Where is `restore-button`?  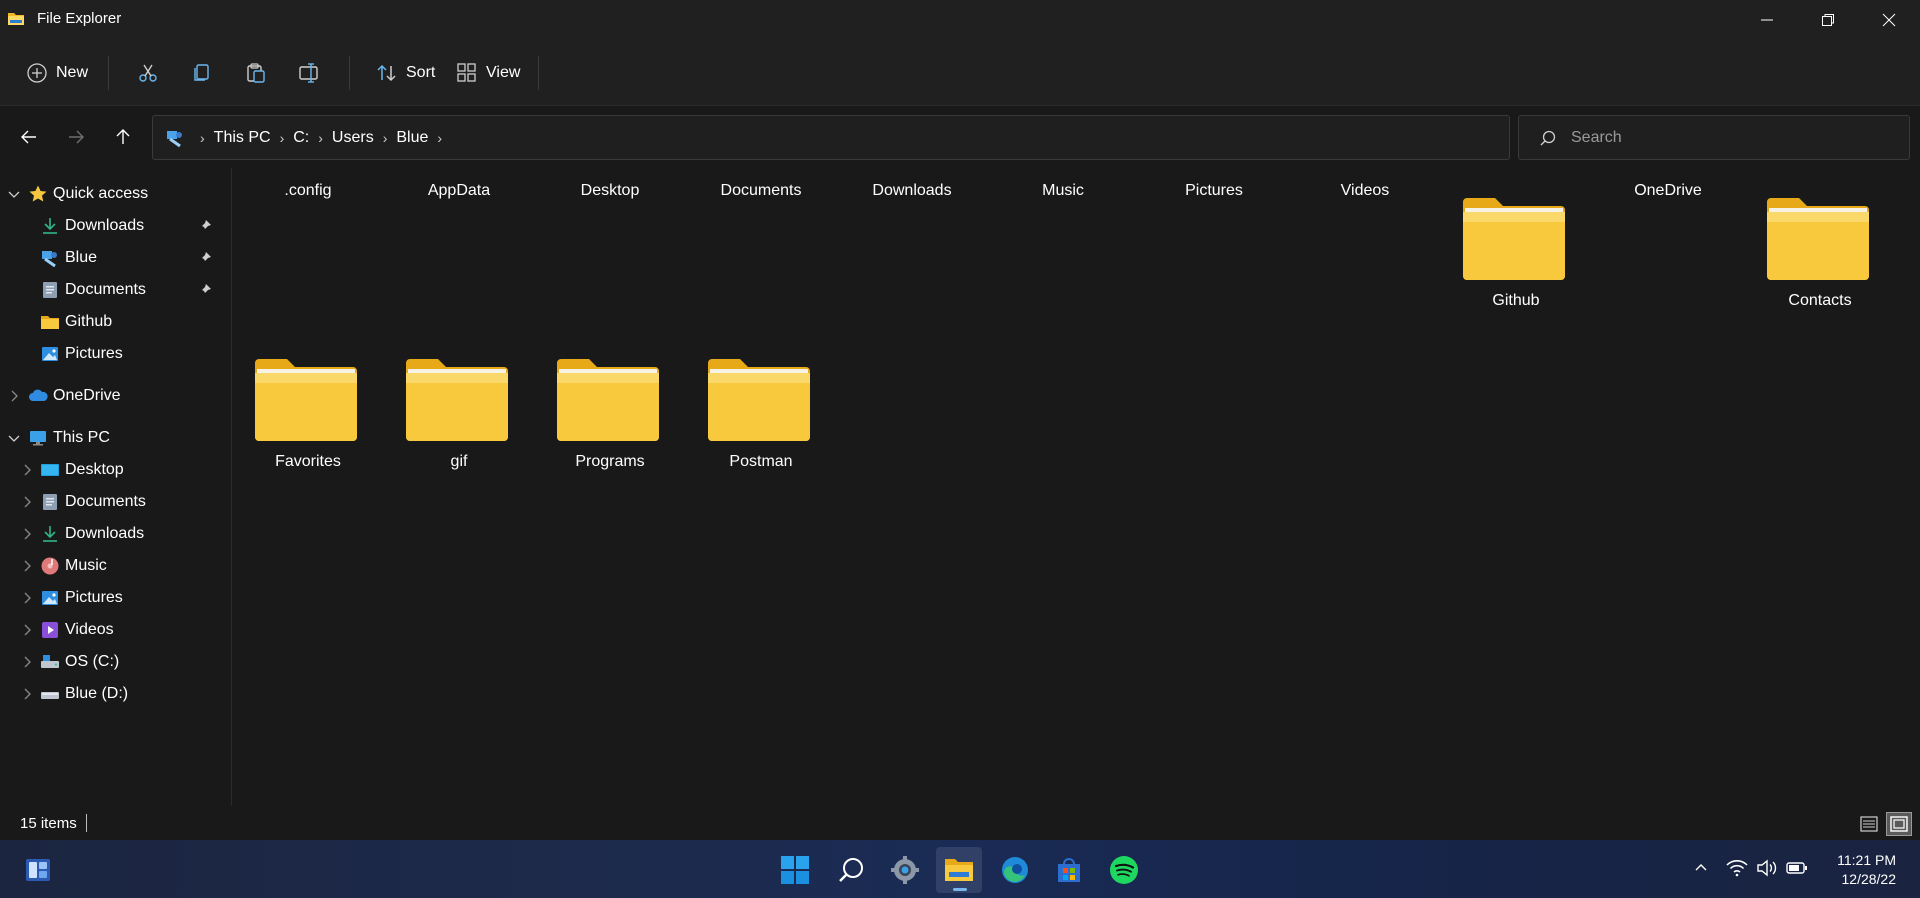
restore-button is located at coordinates (1828, 20).